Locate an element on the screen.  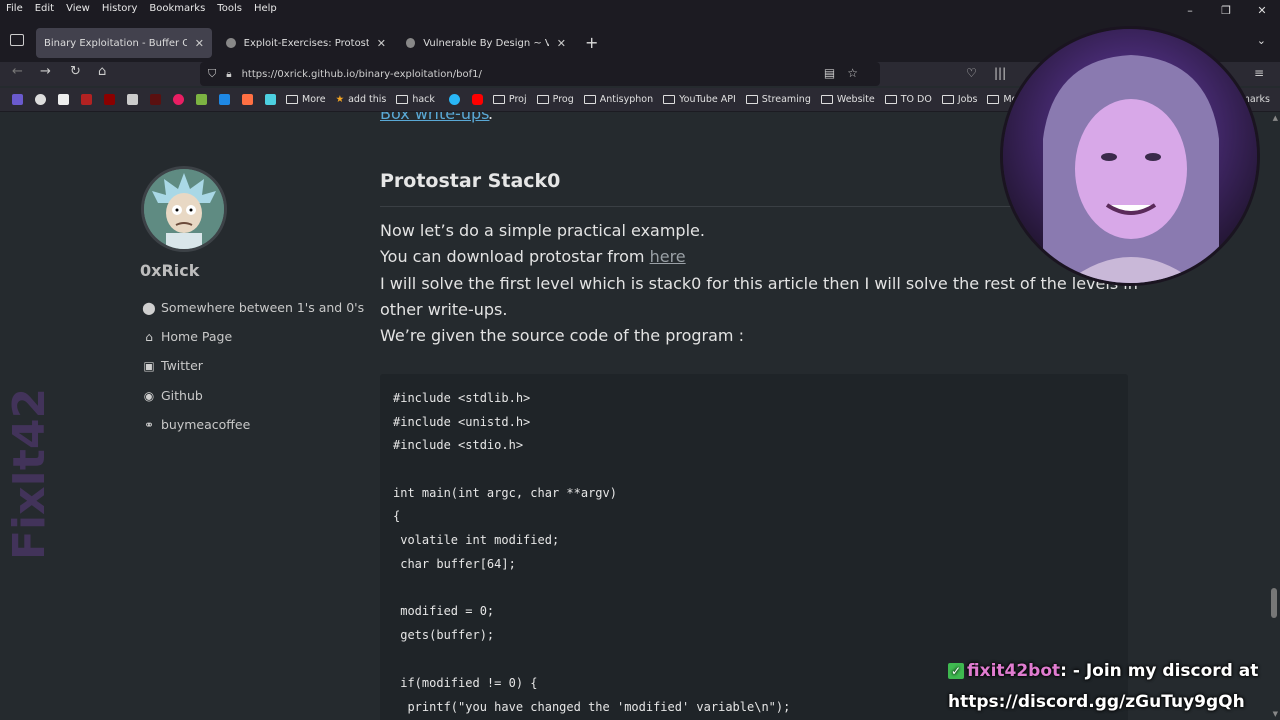
webcam-overlay is located at coordinates (1130, 156).